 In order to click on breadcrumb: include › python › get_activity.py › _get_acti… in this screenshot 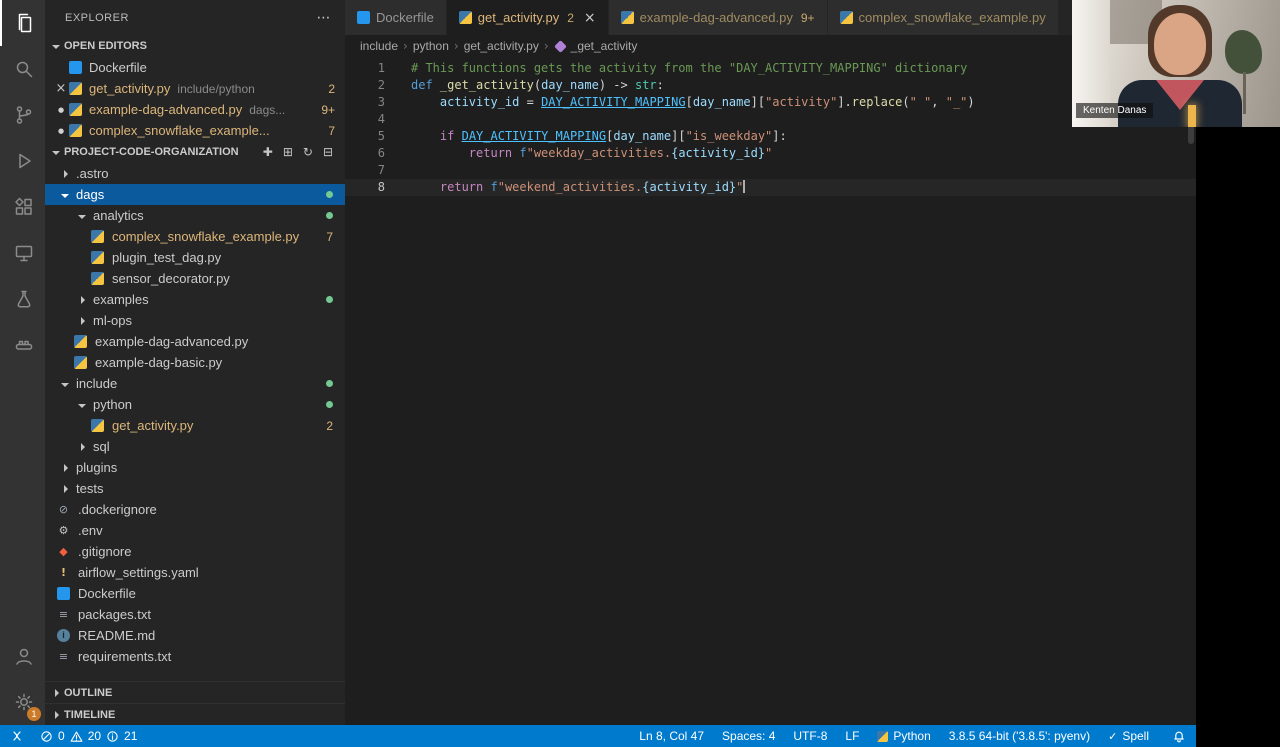, I will do `click(770, 46)`.